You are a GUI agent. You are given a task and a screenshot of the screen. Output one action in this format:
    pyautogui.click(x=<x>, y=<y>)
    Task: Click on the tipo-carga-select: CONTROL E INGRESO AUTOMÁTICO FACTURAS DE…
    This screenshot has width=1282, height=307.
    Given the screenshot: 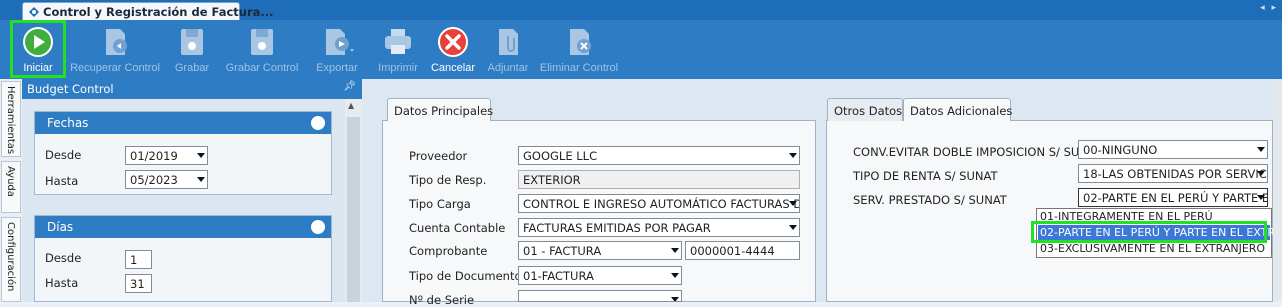 What is the action you would take?
    pyautogui.click(x=659, y=203)
    